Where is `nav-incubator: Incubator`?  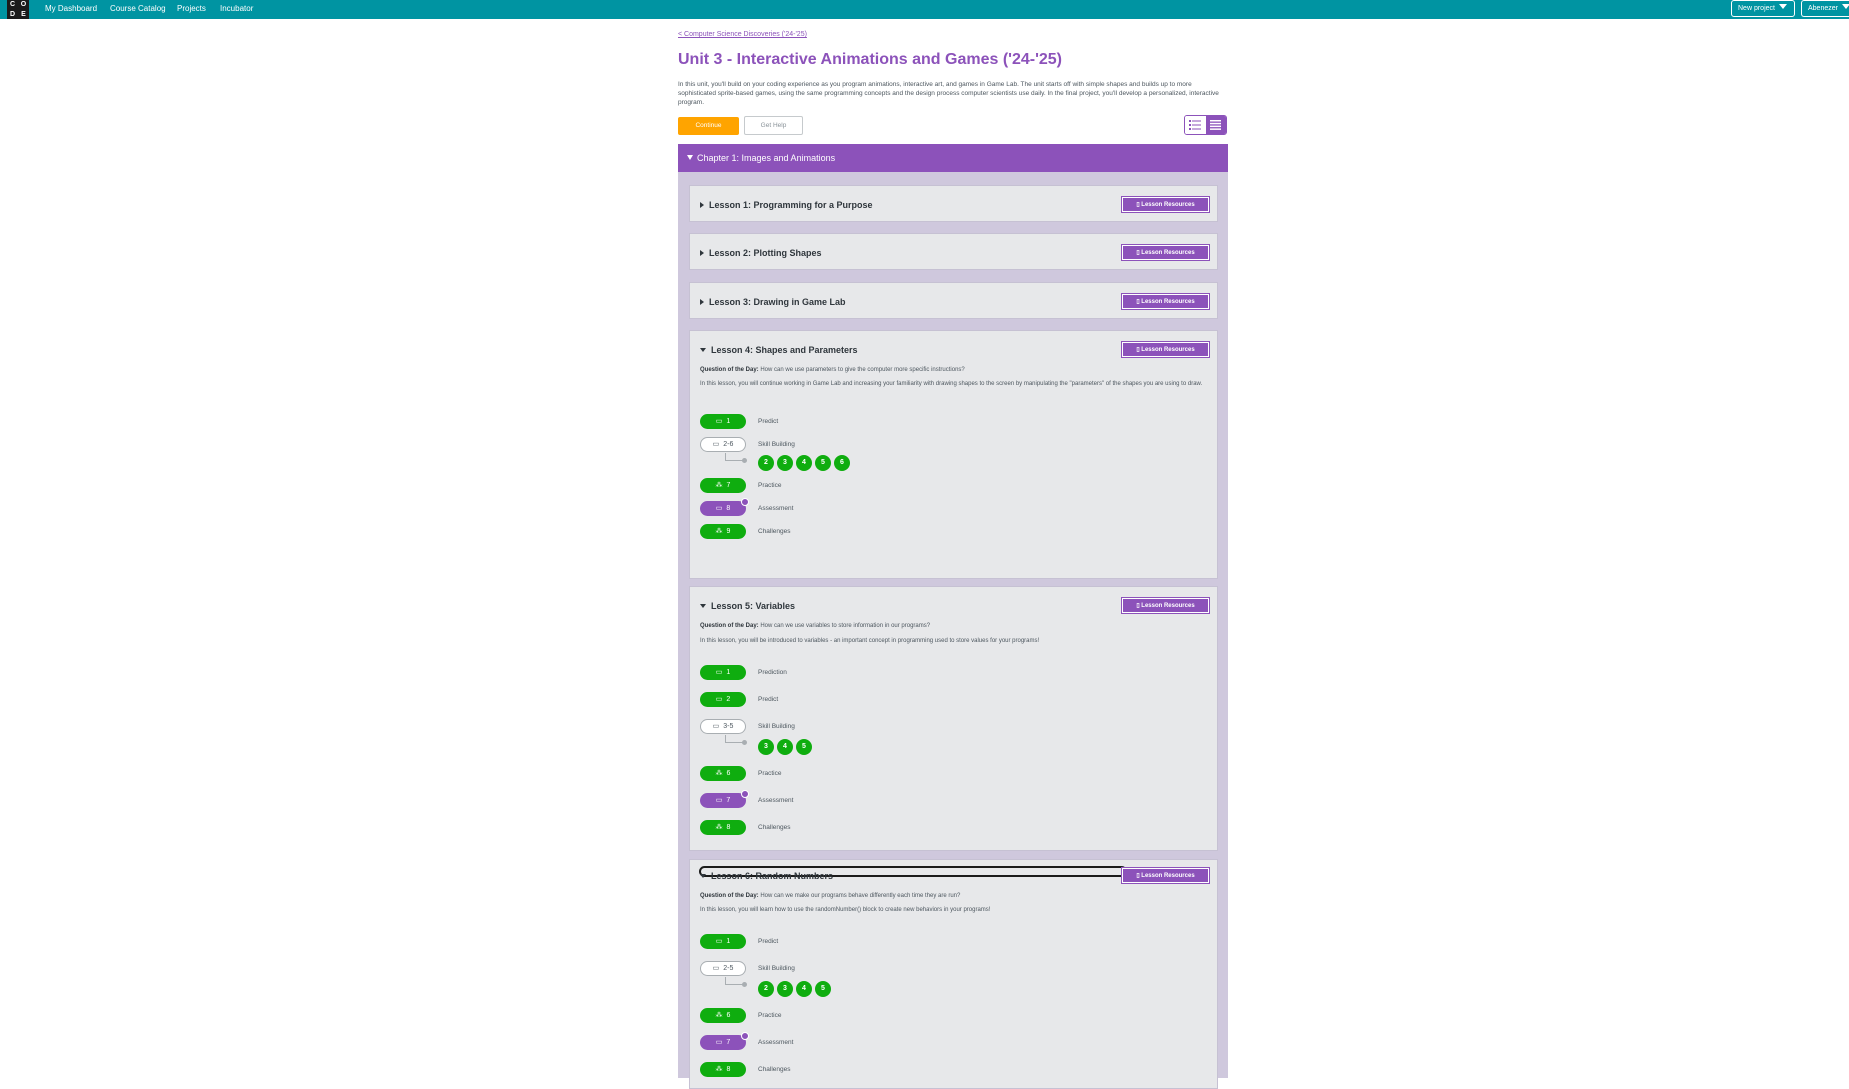
nav-incubator: Incubator is located at coordinates (236, 9).